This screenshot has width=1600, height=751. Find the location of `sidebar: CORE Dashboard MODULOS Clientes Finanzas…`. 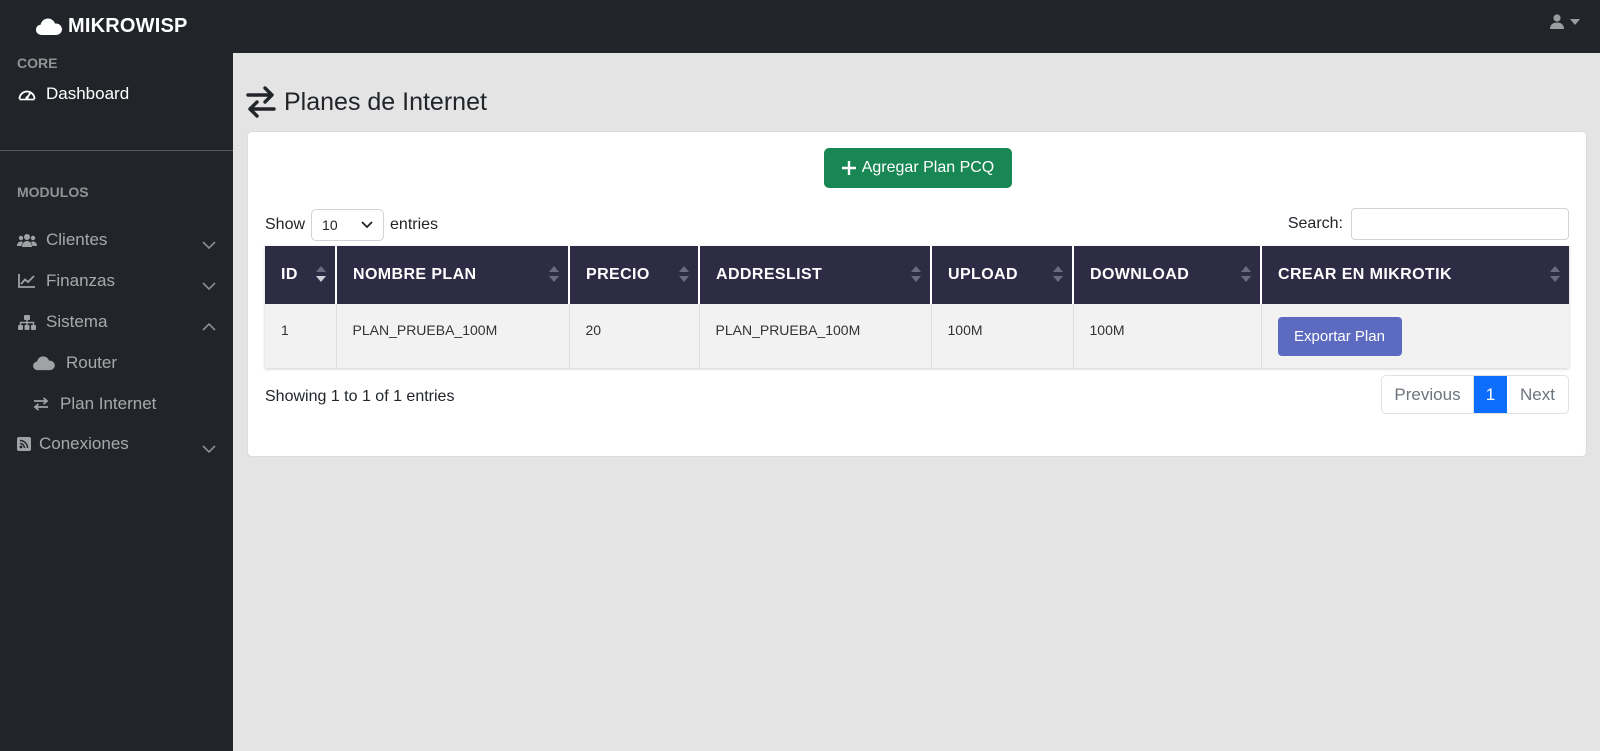

sidebar: CORE Dashboard MODULOS Clientes Finanzas… is located at coordinates (116, 402).